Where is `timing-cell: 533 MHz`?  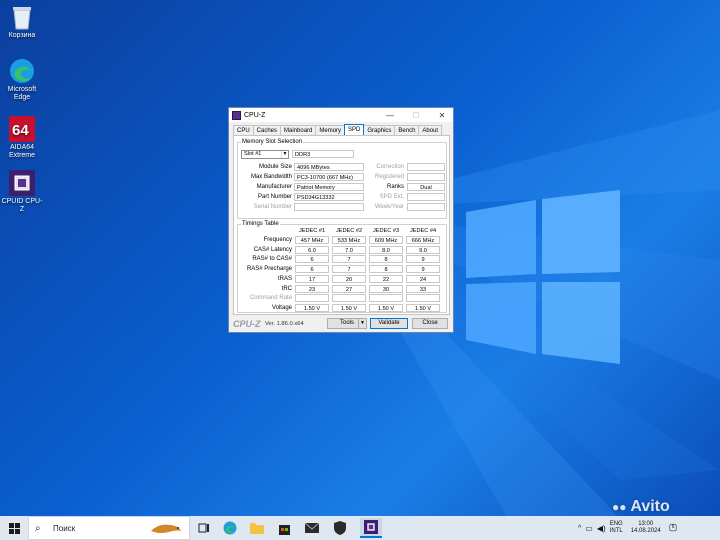
timing-cell: 533 MHz is located at coordinates (349, 240).